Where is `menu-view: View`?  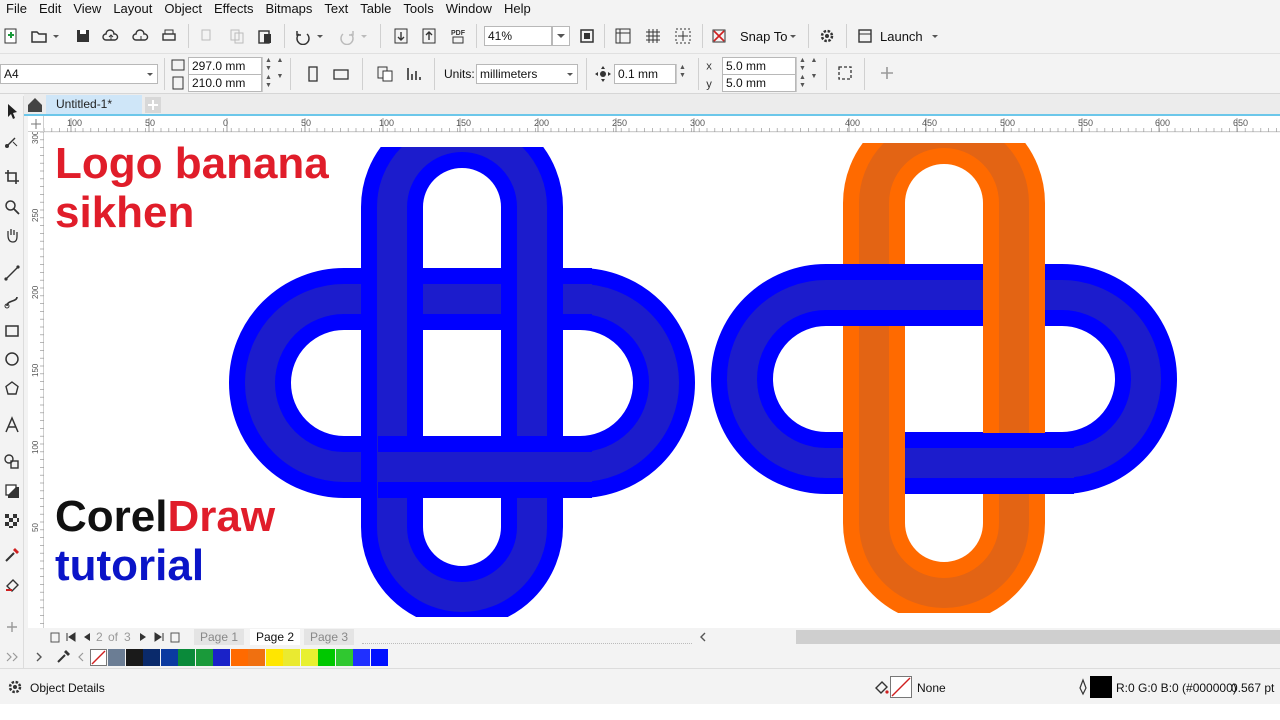
menu-view: View is located at coordinates (87, 9).